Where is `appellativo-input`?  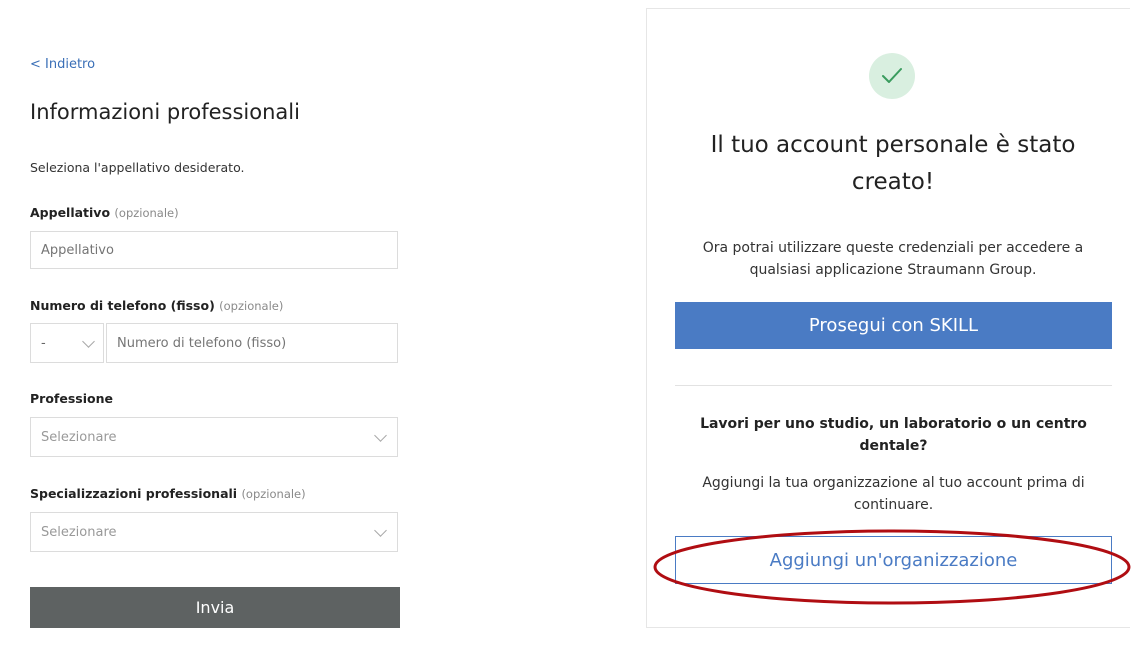
appellativo-input is located at coordinates (214, 250).